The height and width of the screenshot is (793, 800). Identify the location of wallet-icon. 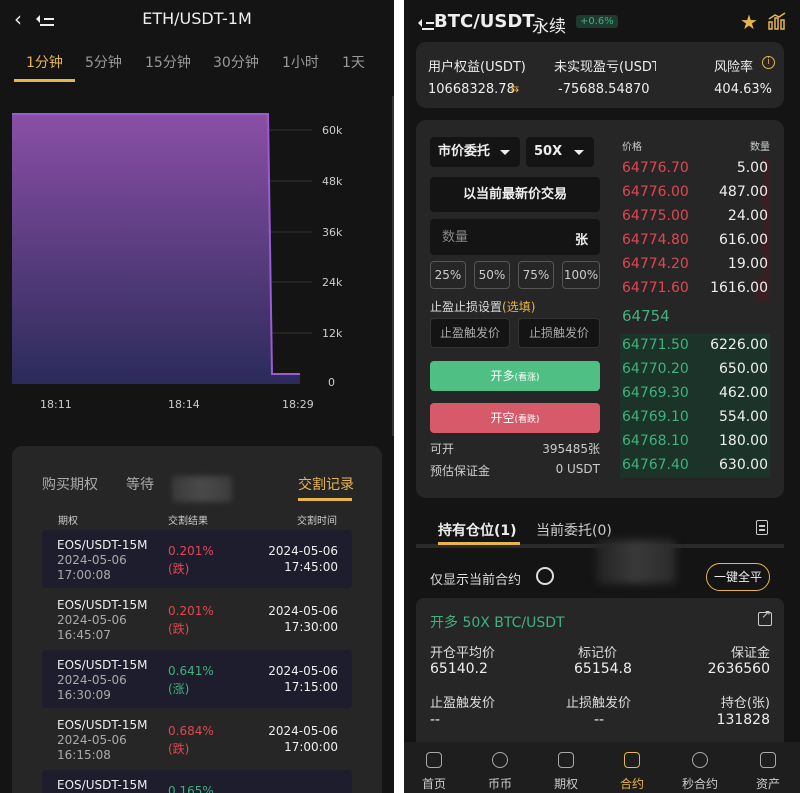
(768, 760).